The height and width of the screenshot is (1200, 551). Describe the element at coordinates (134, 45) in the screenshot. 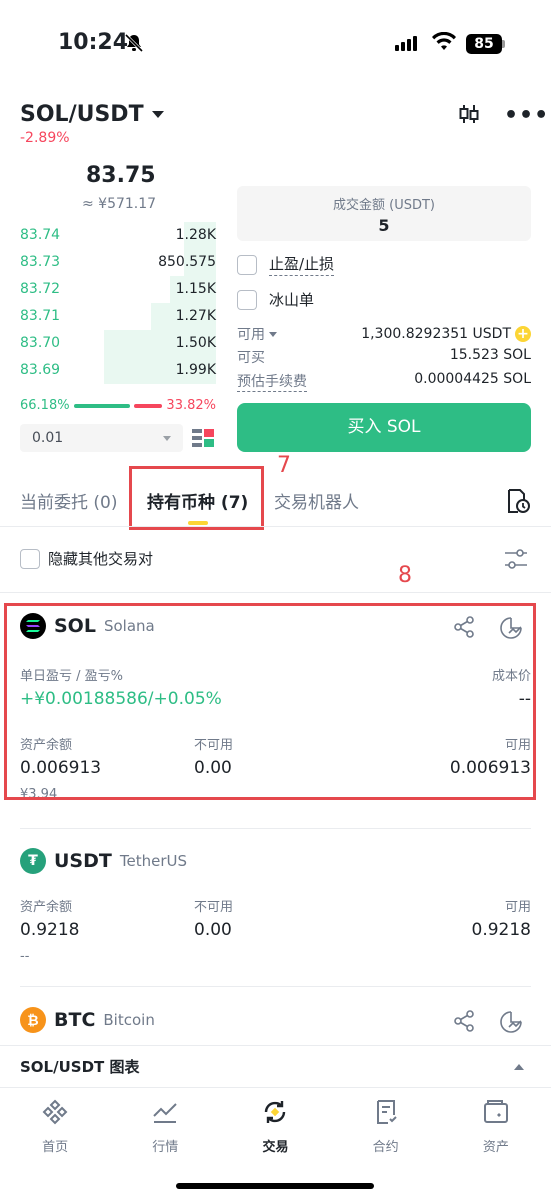

I see `bell-muted-icon` at that location.